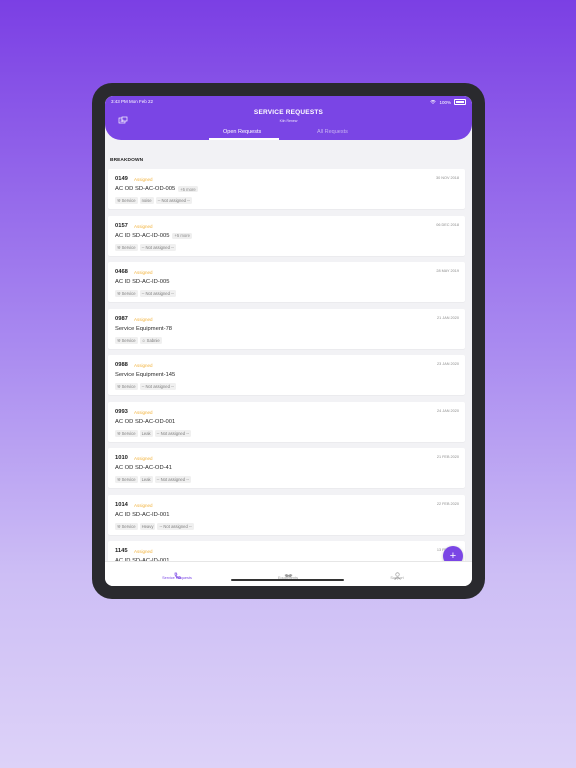 This screenshot has height=768, width=576. I want to click on equipment-name-text: AC ID SD-AC-ID-005, so click(142, 282).